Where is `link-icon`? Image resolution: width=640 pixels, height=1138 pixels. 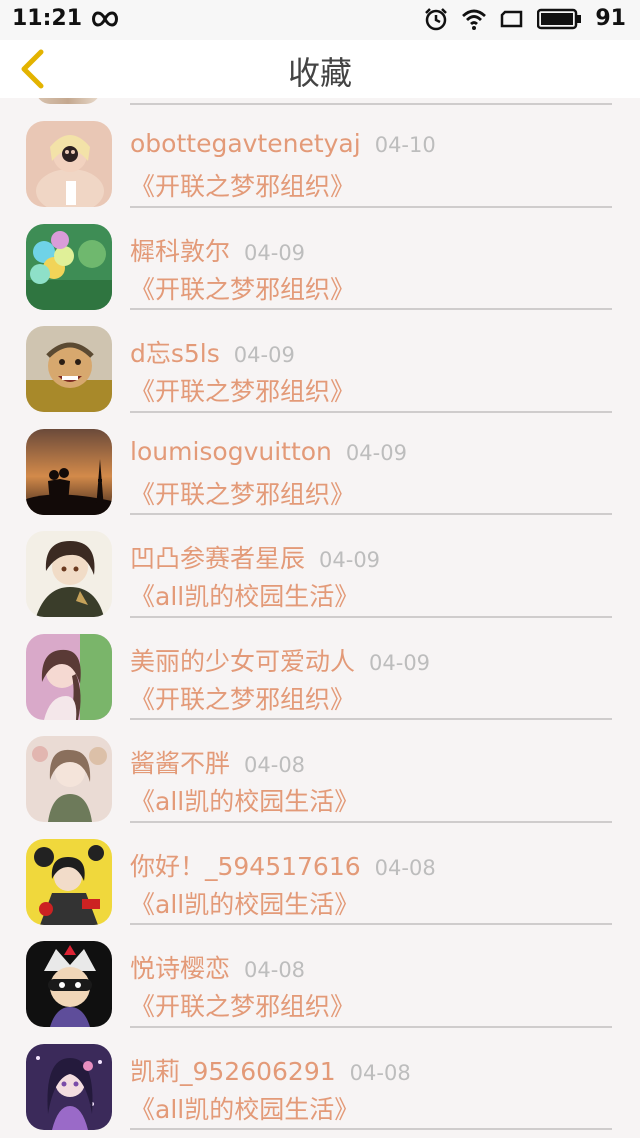 link-icon is located at coordinates (105, 19).